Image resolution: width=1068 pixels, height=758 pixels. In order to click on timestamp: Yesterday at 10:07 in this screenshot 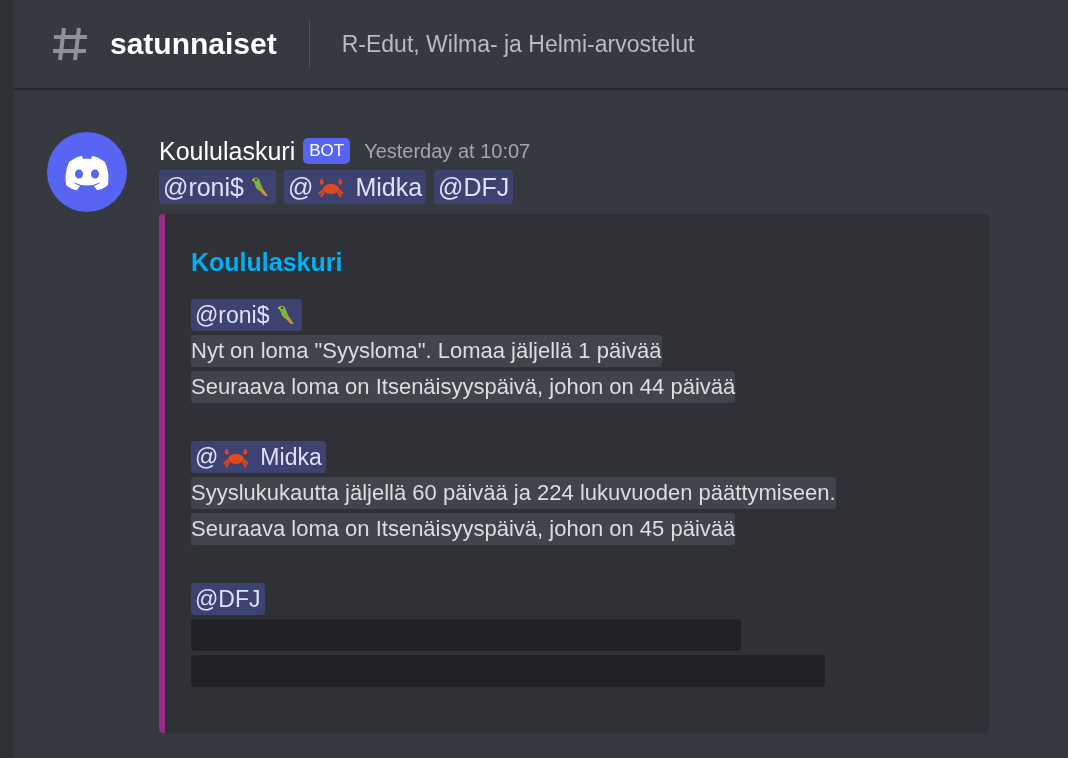, I will do `click(447, 151)`.